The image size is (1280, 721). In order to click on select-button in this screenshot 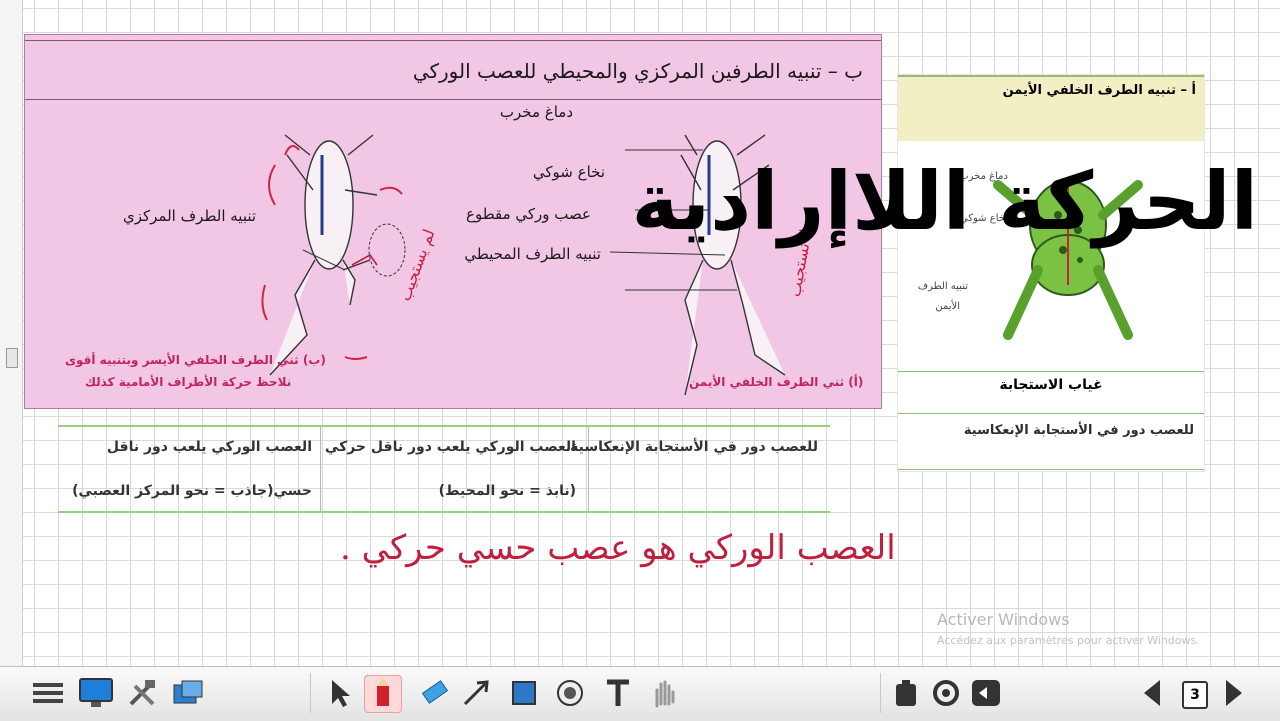, I will do `click(340, 693)`.